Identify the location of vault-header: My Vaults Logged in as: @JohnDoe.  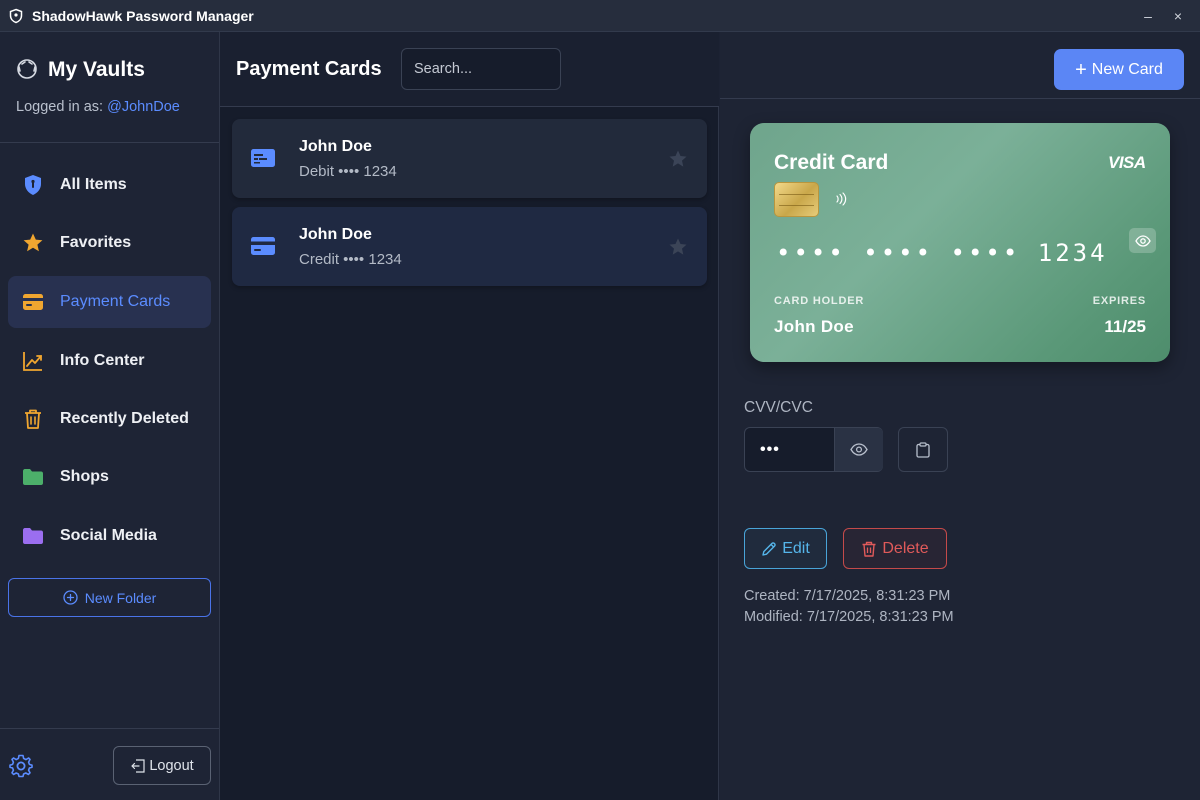
(109, 87).